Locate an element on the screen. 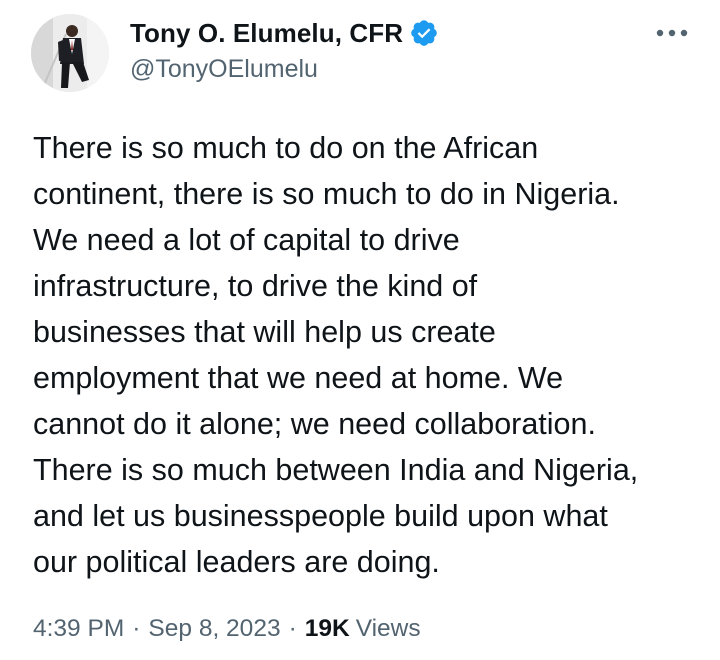 Image resolution: width=720 pixels, height=660 pixels. tweet-date-link: Sep 8, 2023 is located at coordinates (214, 629).